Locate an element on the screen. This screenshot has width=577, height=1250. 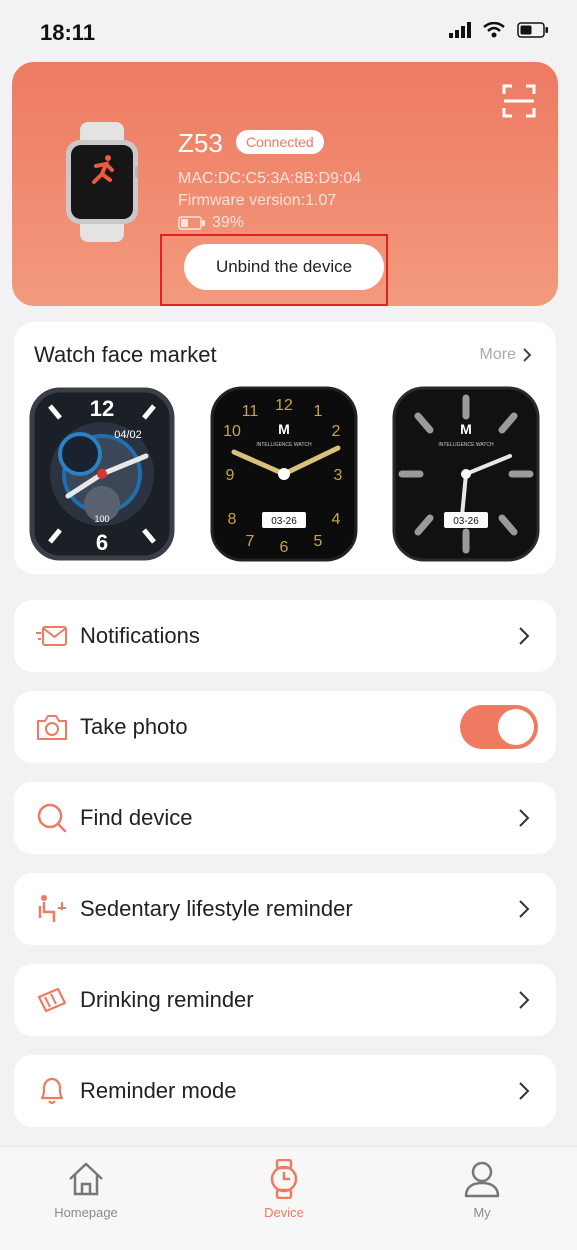
tab-my: My is located at coordinates (482, 1189).